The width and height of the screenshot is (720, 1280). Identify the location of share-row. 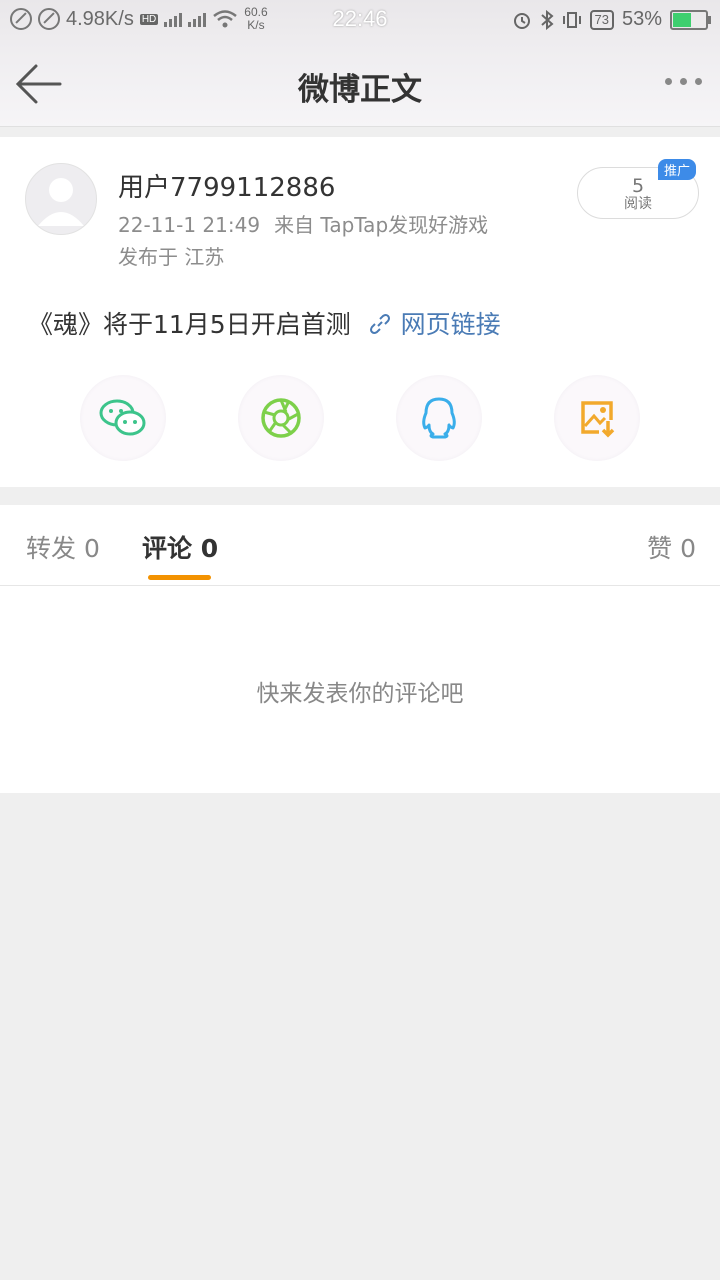
(360, 420).